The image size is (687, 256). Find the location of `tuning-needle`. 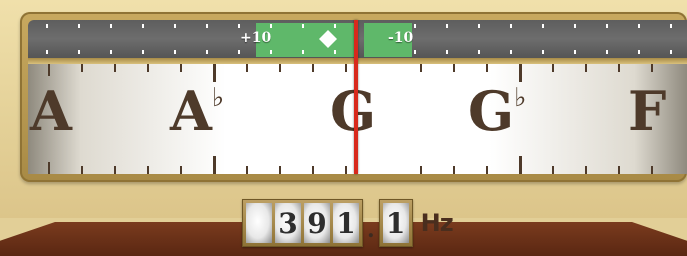

tuning-needle is located at coordinates (356, 97).